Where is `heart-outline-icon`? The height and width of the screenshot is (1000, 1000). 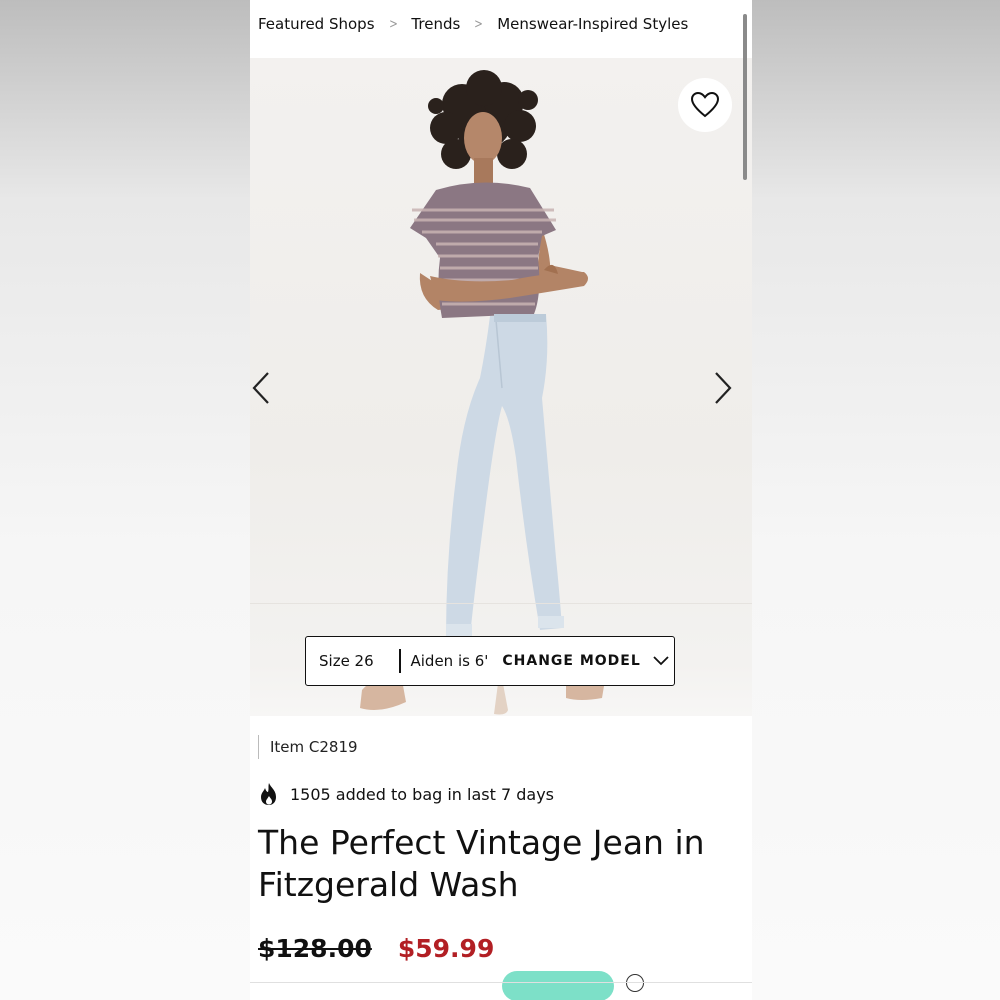 heart-outline-icon is located at coordinates (705, 105).